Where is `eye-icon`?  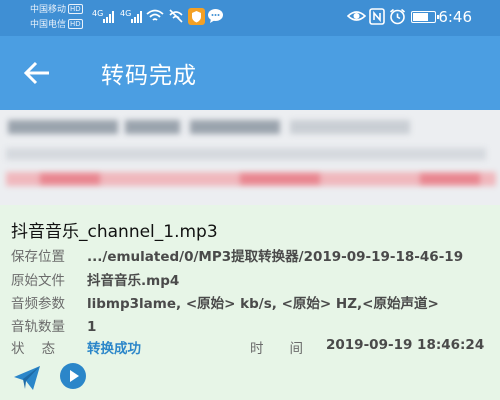
eye-icon is located at coordinates (356, 16).